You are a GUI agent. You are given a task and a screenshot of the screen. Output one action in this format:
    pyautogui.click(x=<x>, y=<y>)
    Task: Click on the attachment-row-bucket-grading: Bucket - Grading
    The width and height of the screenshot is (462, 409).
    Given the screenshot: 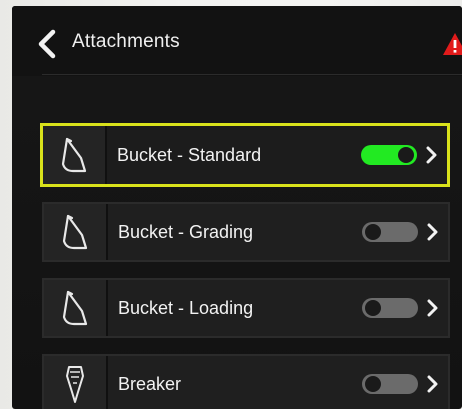 What is the action you would take?
    pyautogui.click(x=246, y=232)
    